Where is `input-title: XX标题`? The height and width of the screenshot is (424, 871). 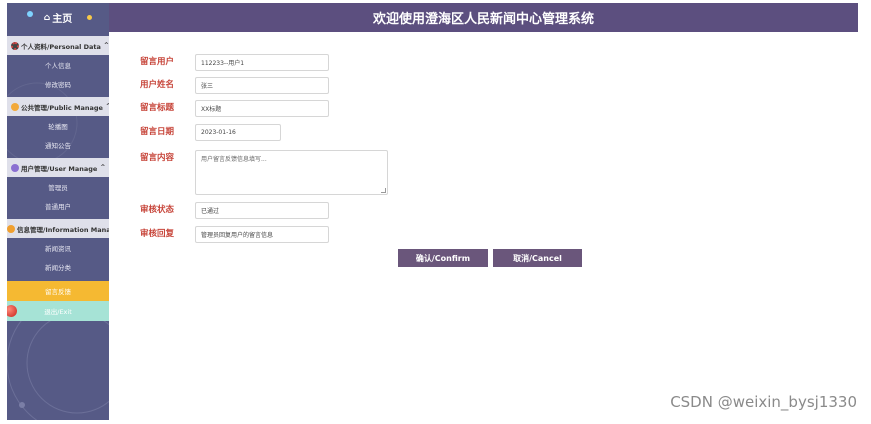
input-title: XX标题 is located at coordinates (262, 108).